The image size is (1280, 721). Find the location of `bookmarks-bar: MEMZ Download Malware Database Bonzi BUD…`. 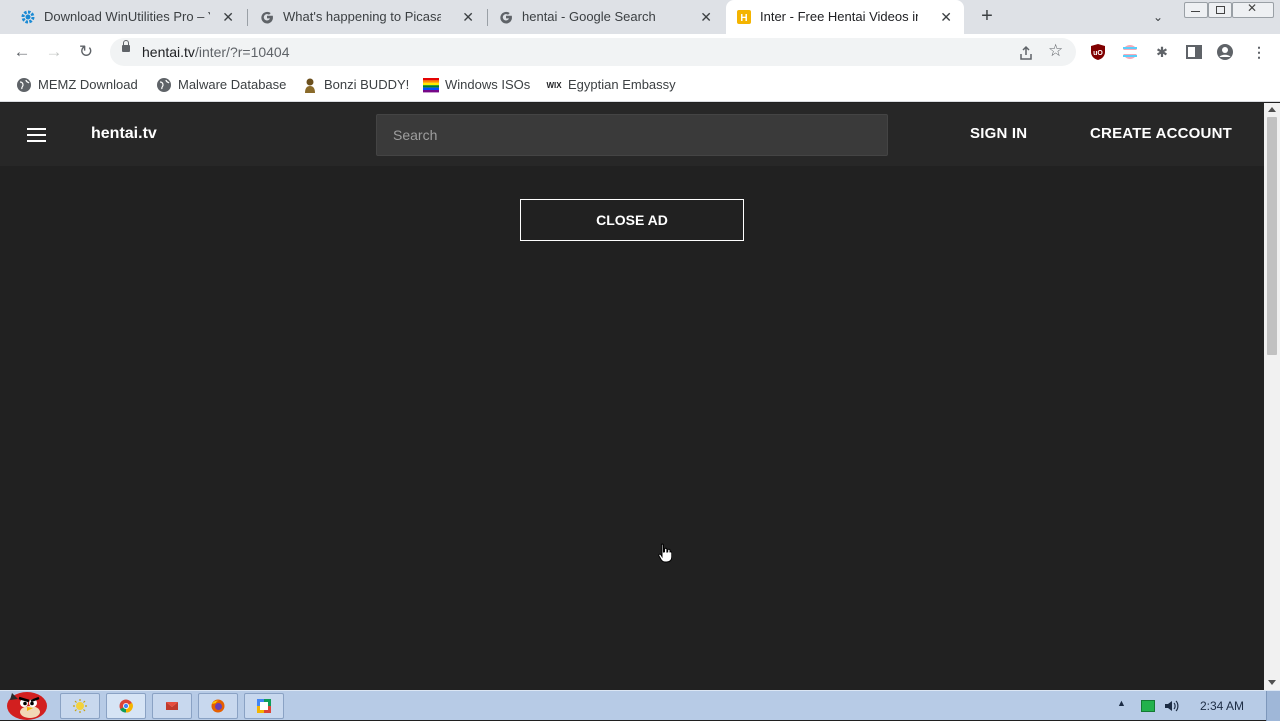

bookmarks-bar: MEMZ Download Malware Database Bonzi BUD… is located at coordinates (640, 86).